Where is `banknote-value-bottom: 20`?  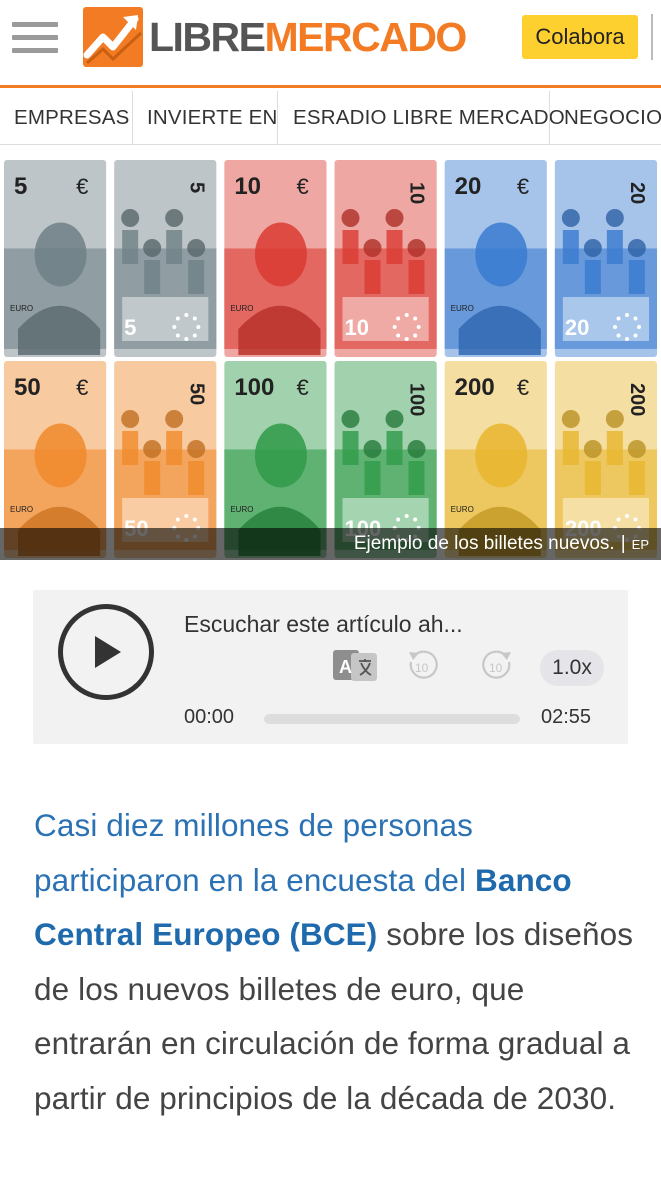 banknote-value-bottom: 20 is located at coordinates (577, 327).